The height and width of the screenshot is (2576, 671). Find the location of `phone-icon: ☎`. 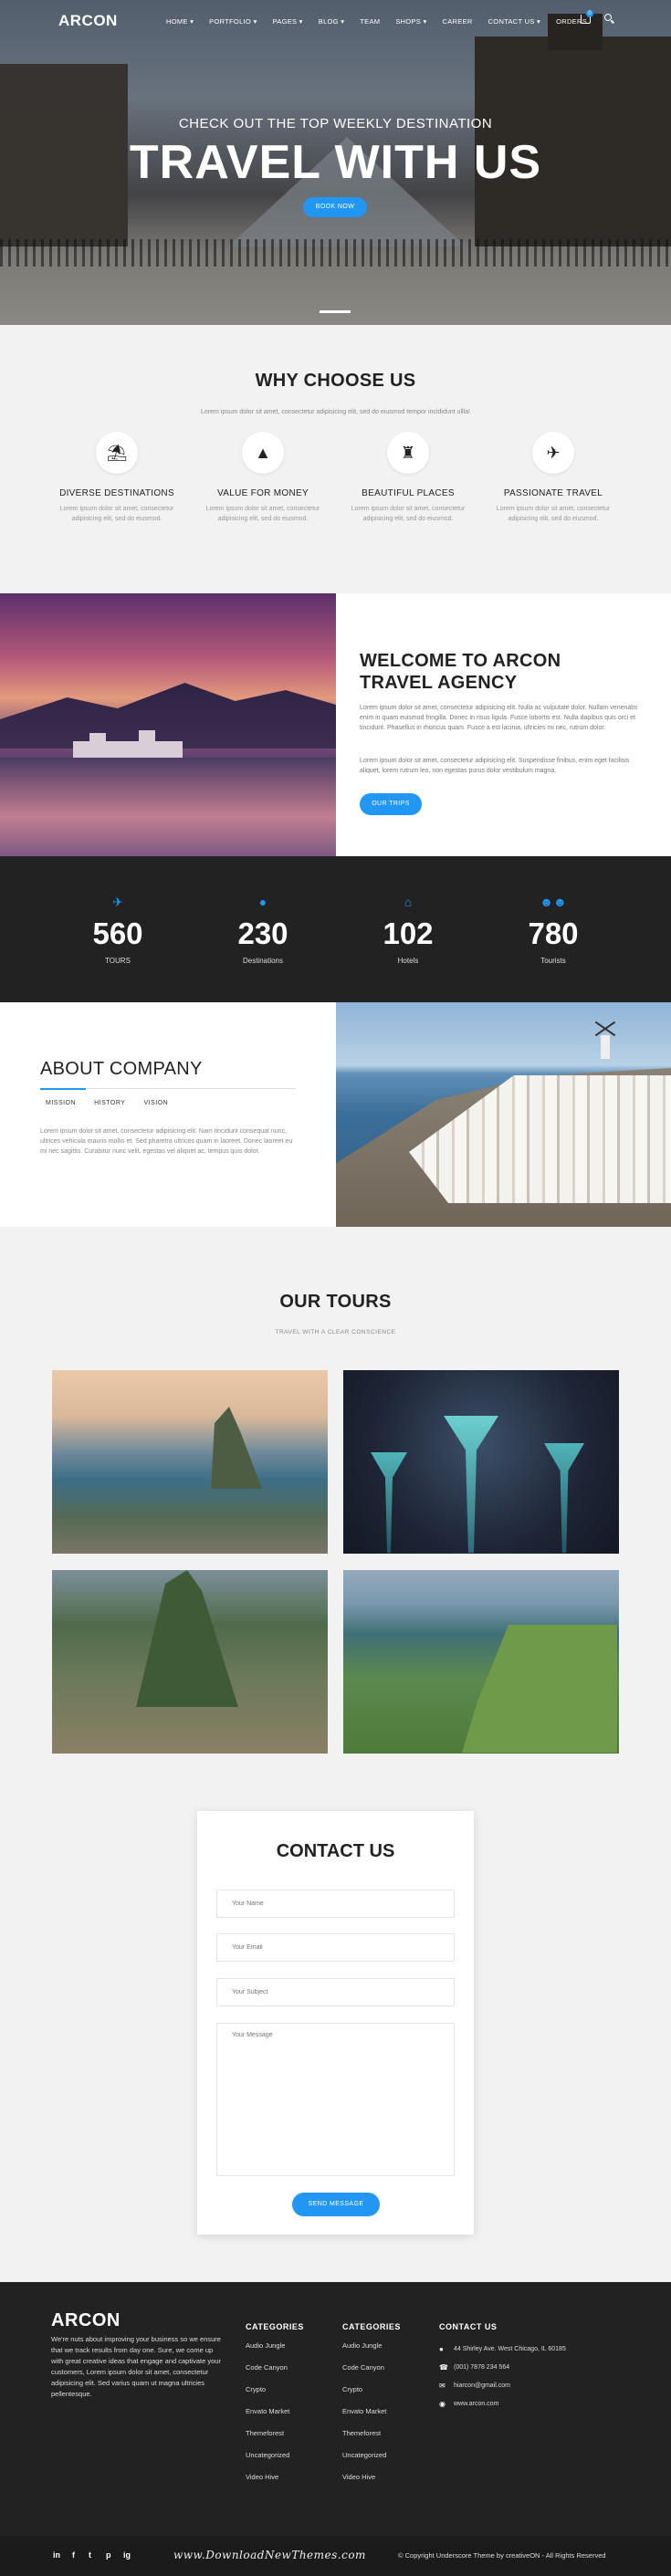

phone-icon: ☎ is located at coordinates (443, 2367).